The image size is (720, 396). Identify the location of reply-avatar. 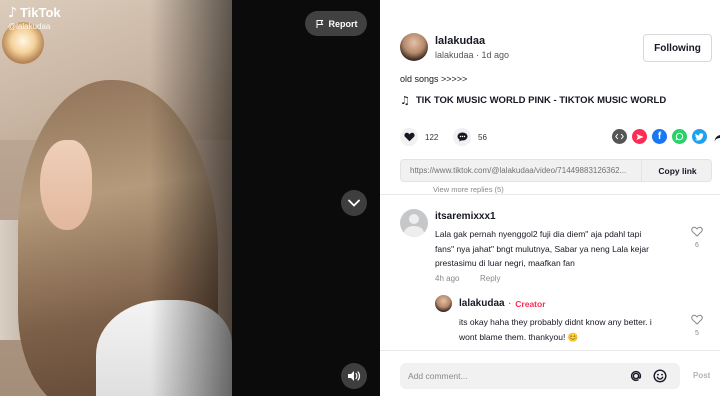
(443, 303).